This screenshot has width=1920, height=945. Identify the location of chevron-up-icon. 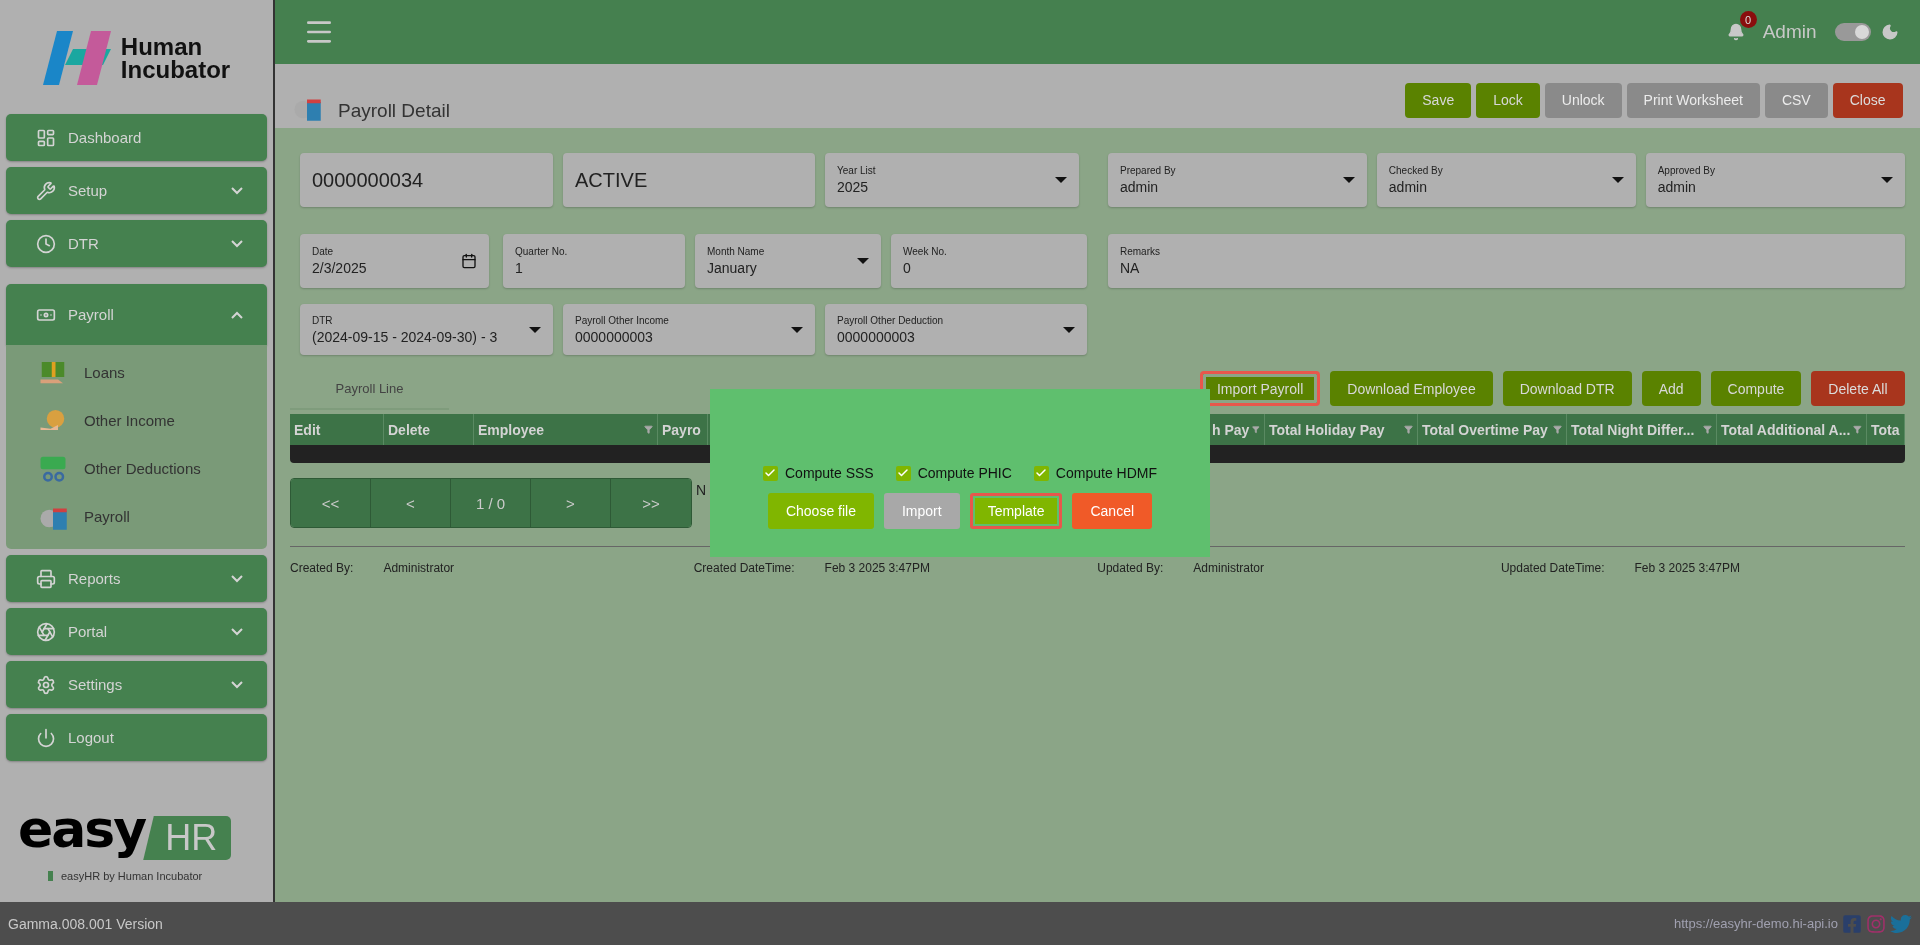
(237, 314).